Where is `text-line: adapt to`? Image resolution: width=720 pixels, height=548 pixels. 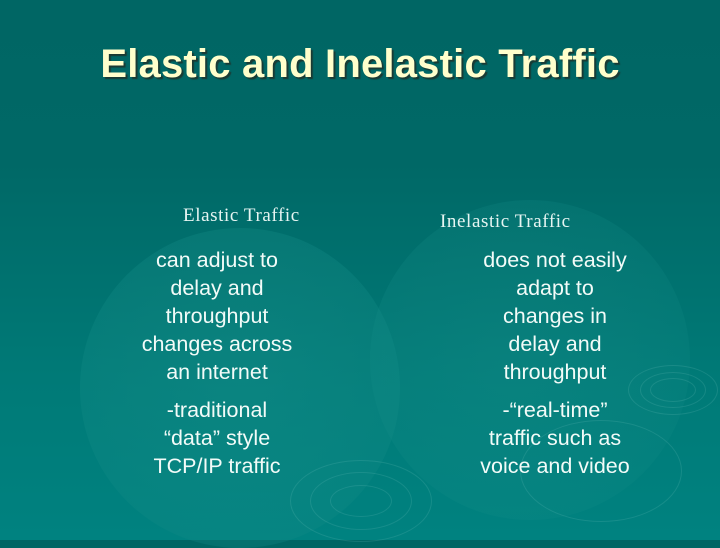 text-line: adapt to is located at coordinates (555, 288).